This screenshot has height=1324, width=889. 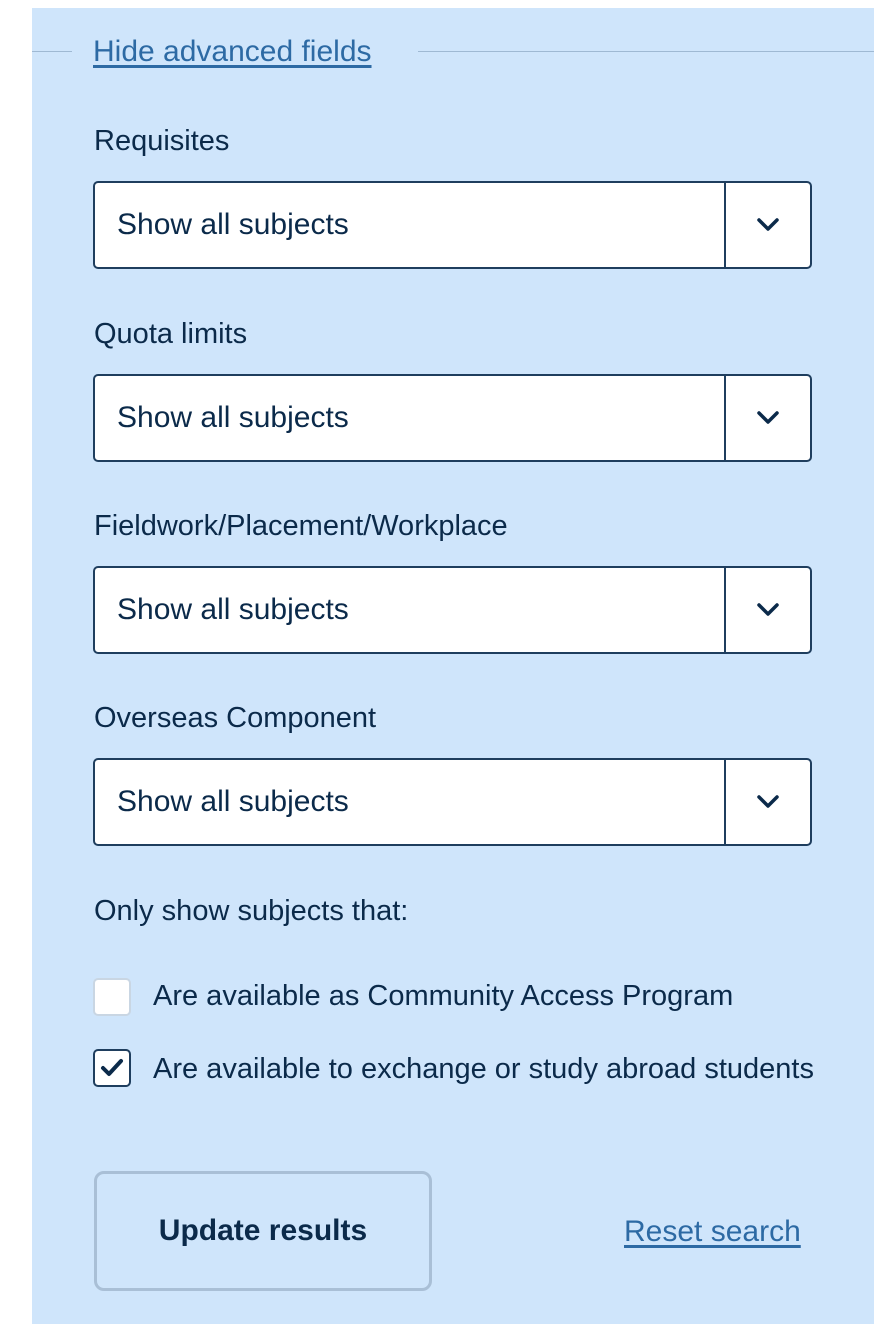 What do you see at coordinates (112, 997) in the screenshot?
I see `community-access-checkbox` at bounding box center [112, 997].